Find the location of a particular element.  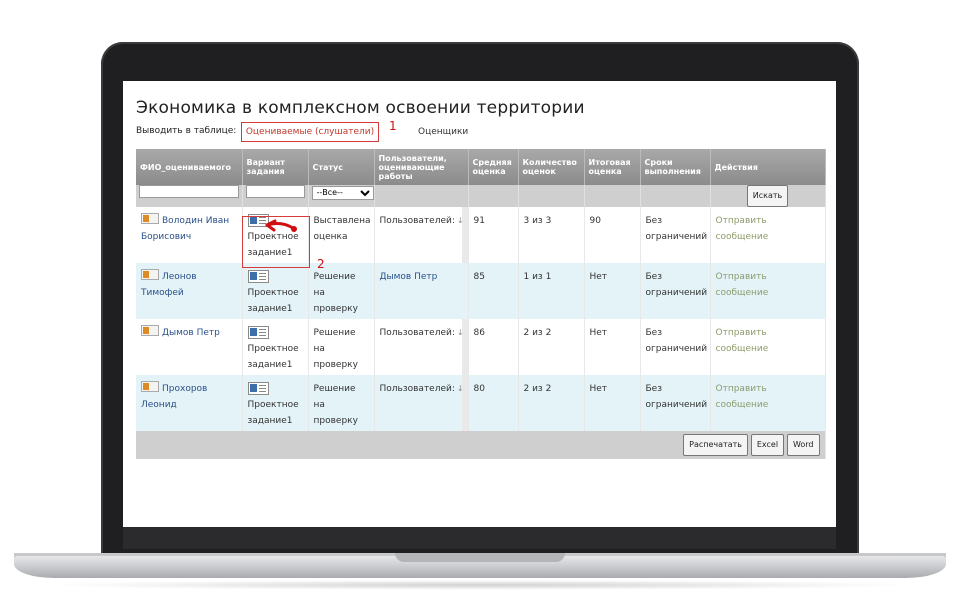

filter-variant-input is located at coordinates (275, 191).